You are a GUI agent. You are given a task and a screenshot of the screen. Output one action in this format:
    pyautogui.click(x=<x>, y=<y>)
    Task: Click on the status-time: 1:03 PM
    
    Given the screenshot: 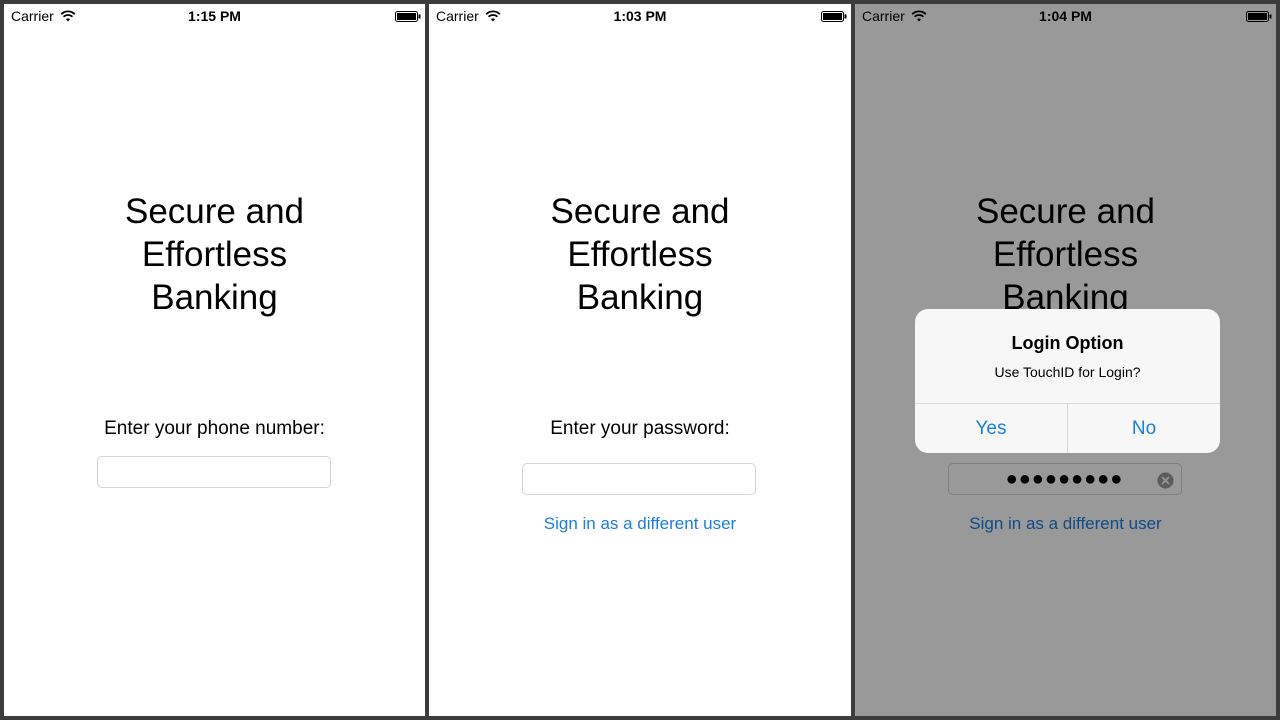 What is the action you would take?
    pyautogui.click(x=640, y=16)
    